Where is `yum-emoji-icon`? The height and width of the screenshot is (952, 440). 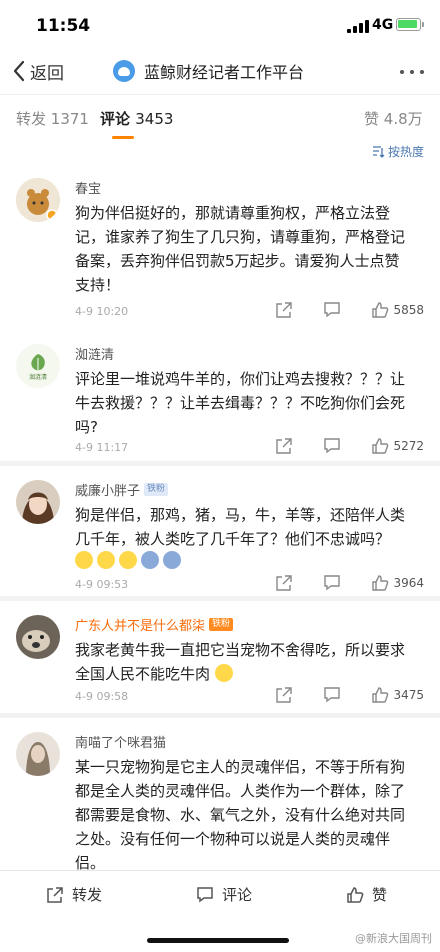 yum-emoji-icon is located at coordinates (223, 673).